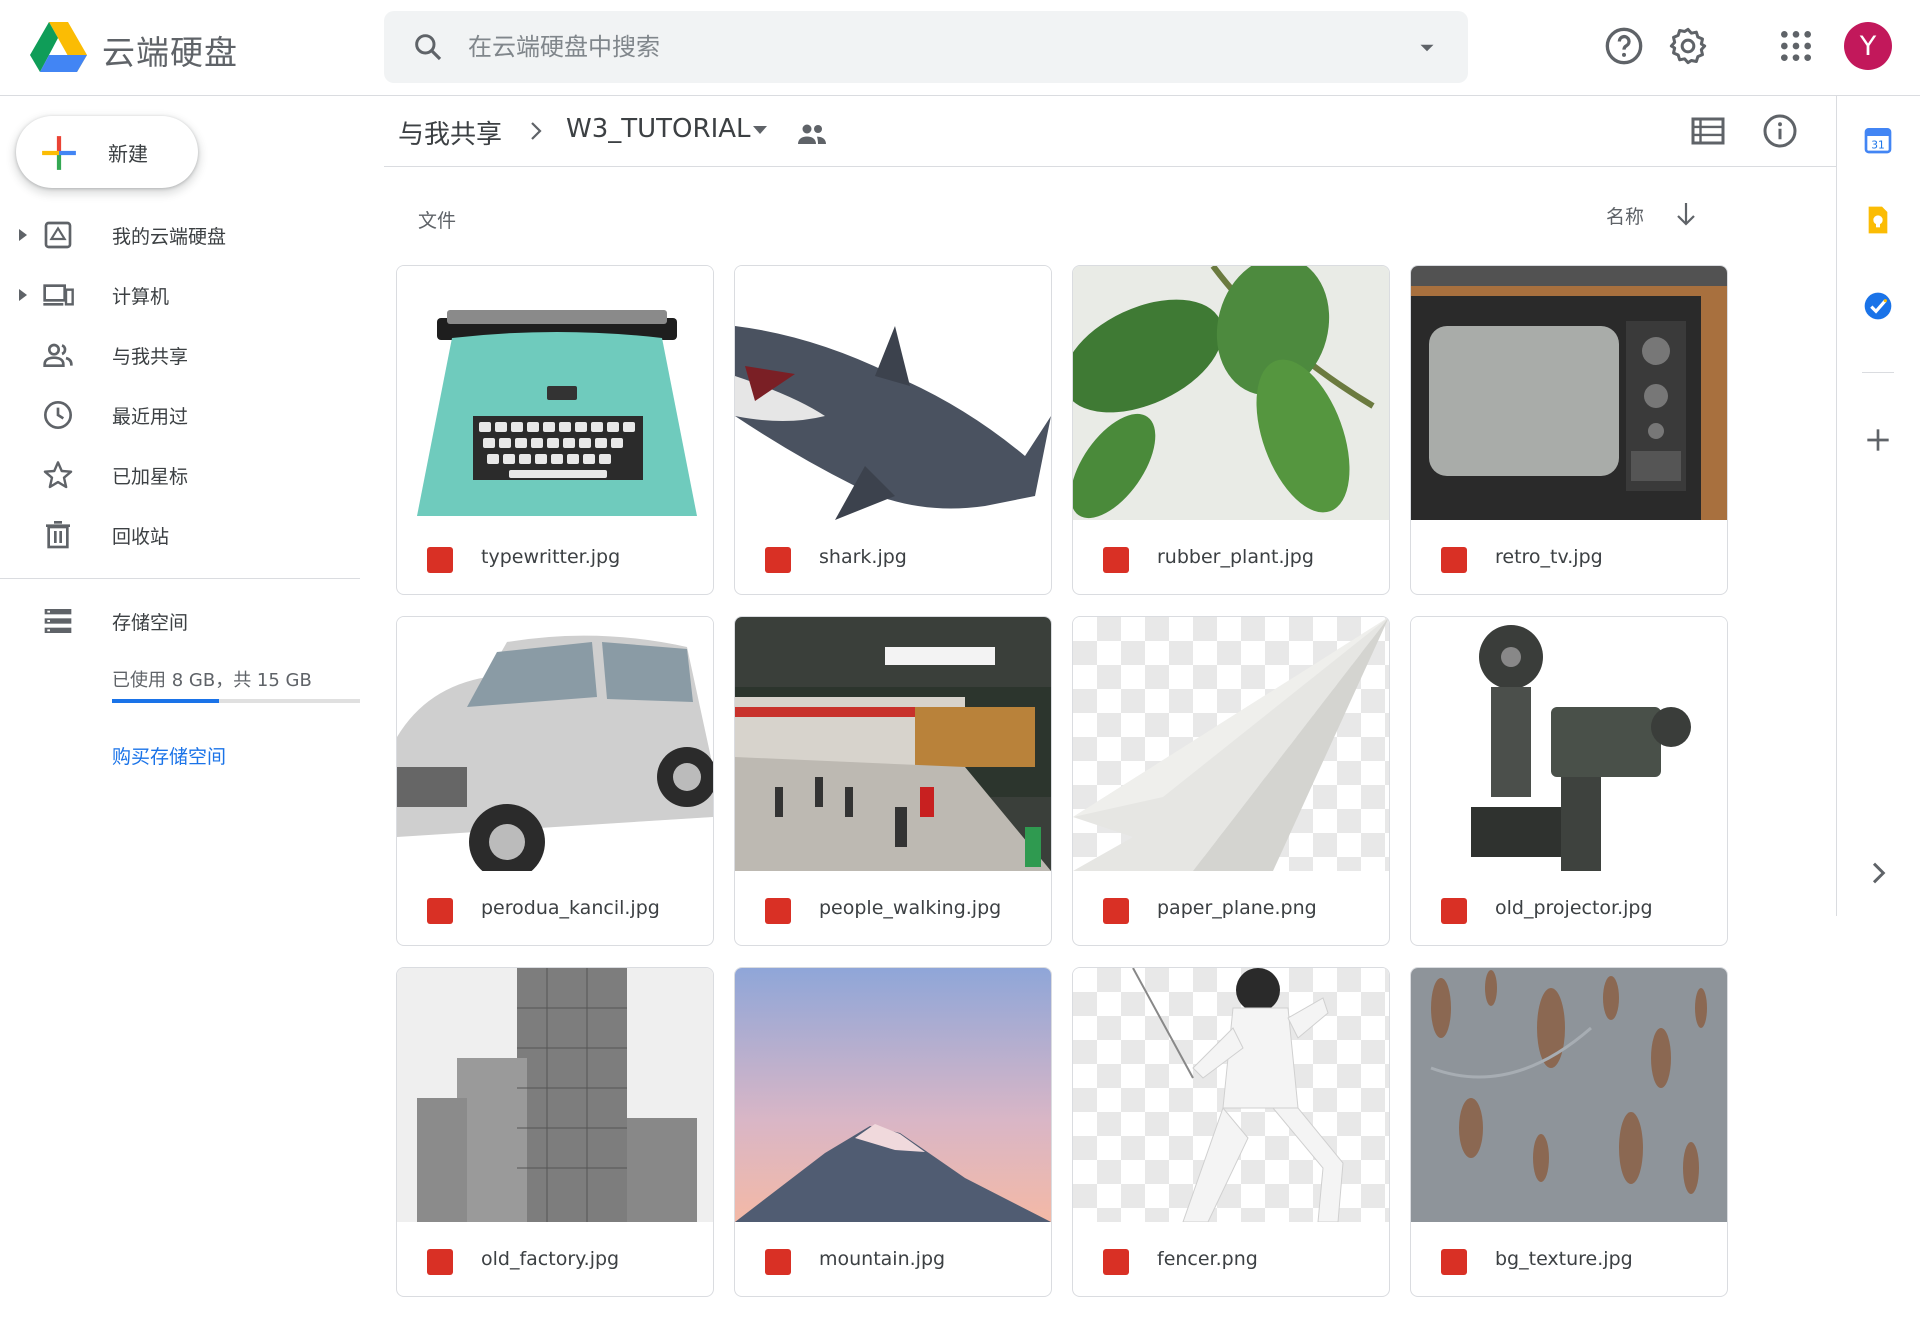 Image resolution: width=1920 pixels, height=1342 pixels. What do you see at coordinates (1878, 140) in the screenshot?
I see `calendar-icon: 31` at bounding box center [1878, 140].